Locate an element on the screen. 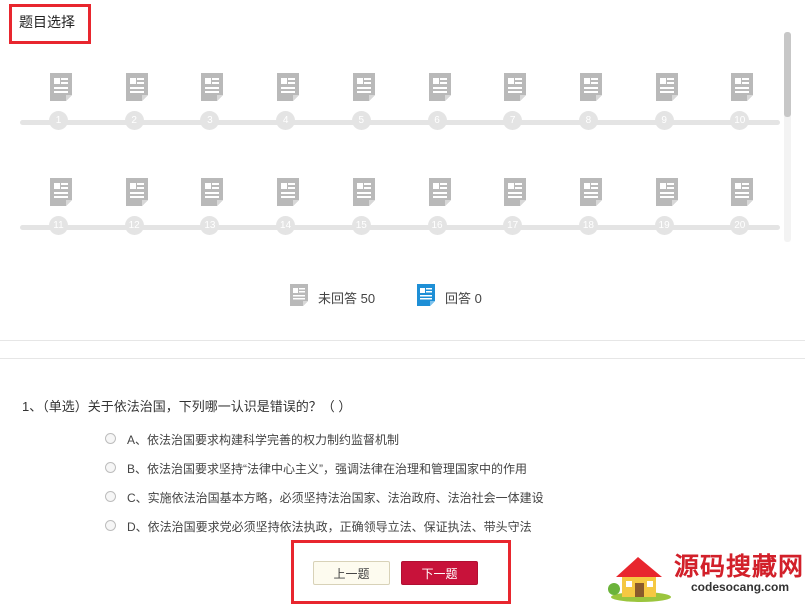 The height and width of the screenshot is (605, 805). question-cell-2: 2 is located at coordinates (136, 113).